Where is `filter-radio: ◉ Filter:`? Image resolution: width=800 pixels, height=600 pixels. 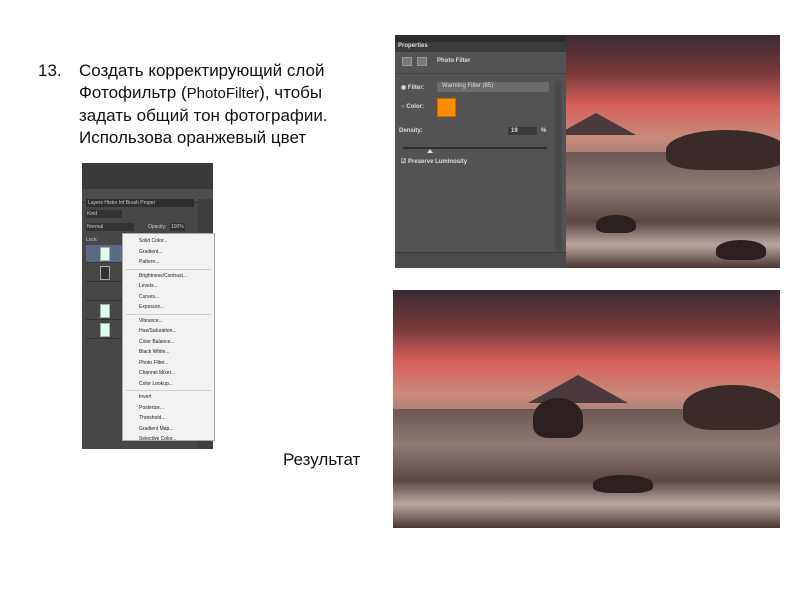
filter-radio: ◉ Filter: is located at coordinates (413, 87).